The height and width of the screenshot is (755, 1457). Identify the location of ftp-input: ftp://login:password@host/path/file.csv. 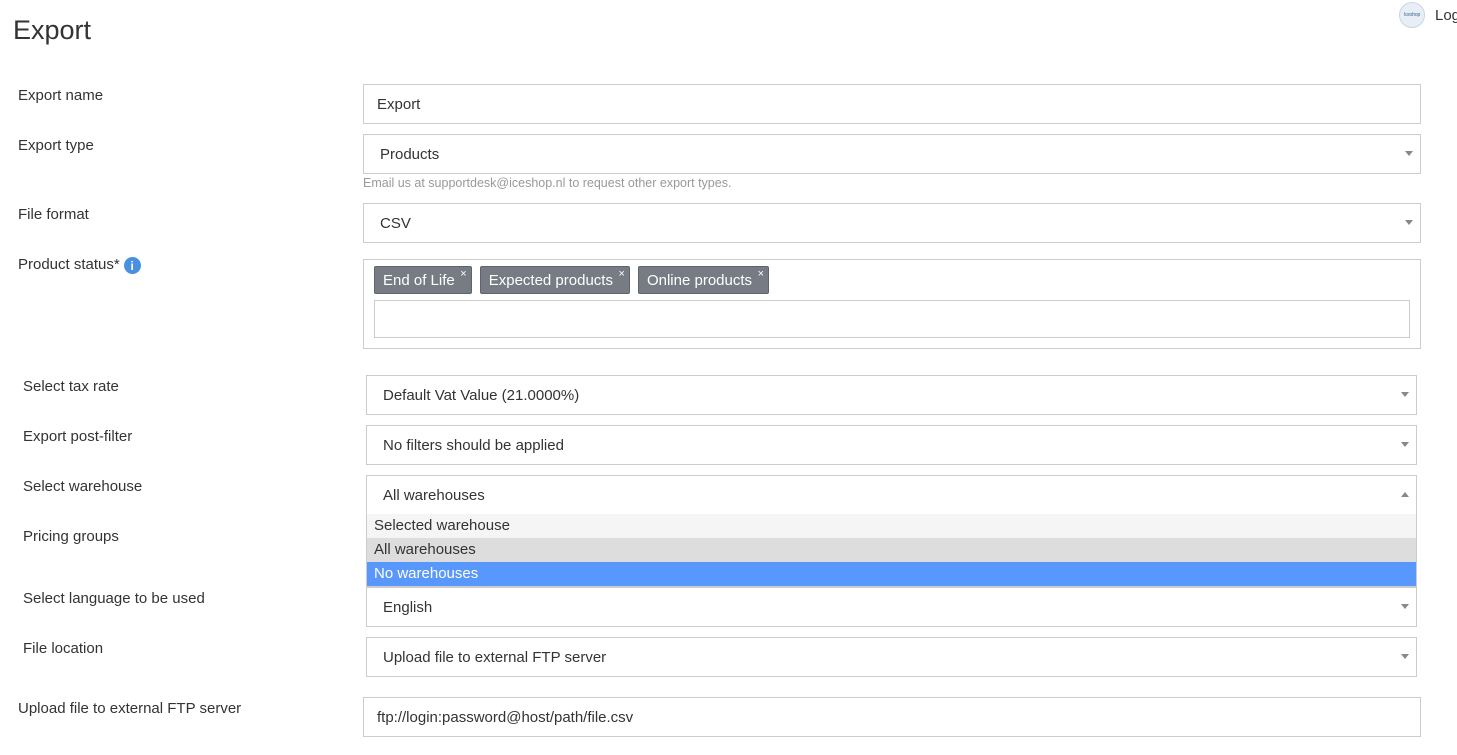
(892, 717).